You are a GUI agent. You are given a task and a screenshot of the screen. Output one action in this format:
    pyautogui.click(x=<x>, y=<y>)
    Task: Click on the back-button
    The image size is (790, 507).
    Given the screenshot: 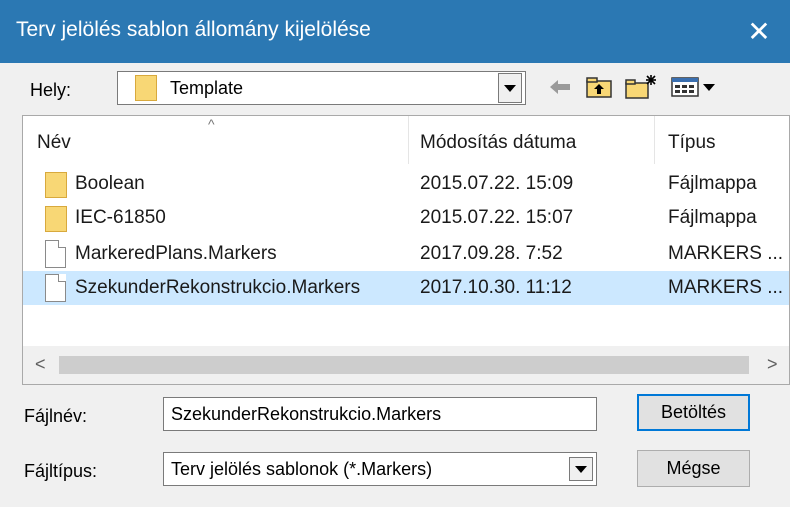 What is the action you would take?
    pyautogui.click(x=560, y=87)
    